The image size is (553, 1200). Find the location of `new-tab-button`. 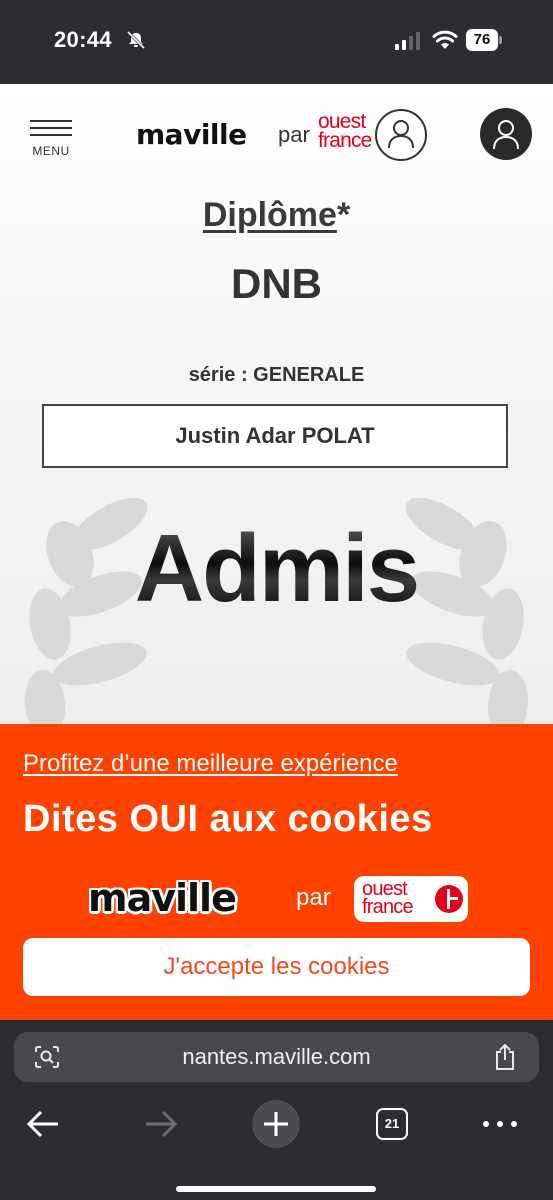

new-tab-button is located at coordinates (276, 1124).